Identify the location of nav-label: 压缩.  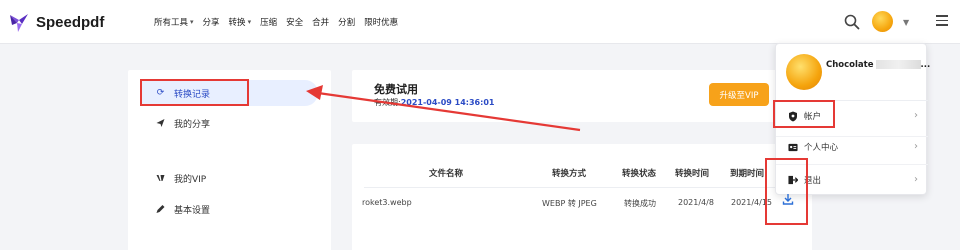
(269, 23).